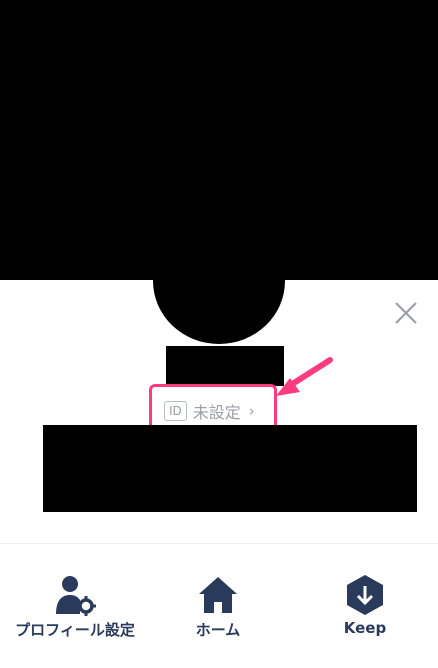  Describe the element at coordinates (75, 630) in the screenshot. I see `tab-label: プロフィール設定` at that location.